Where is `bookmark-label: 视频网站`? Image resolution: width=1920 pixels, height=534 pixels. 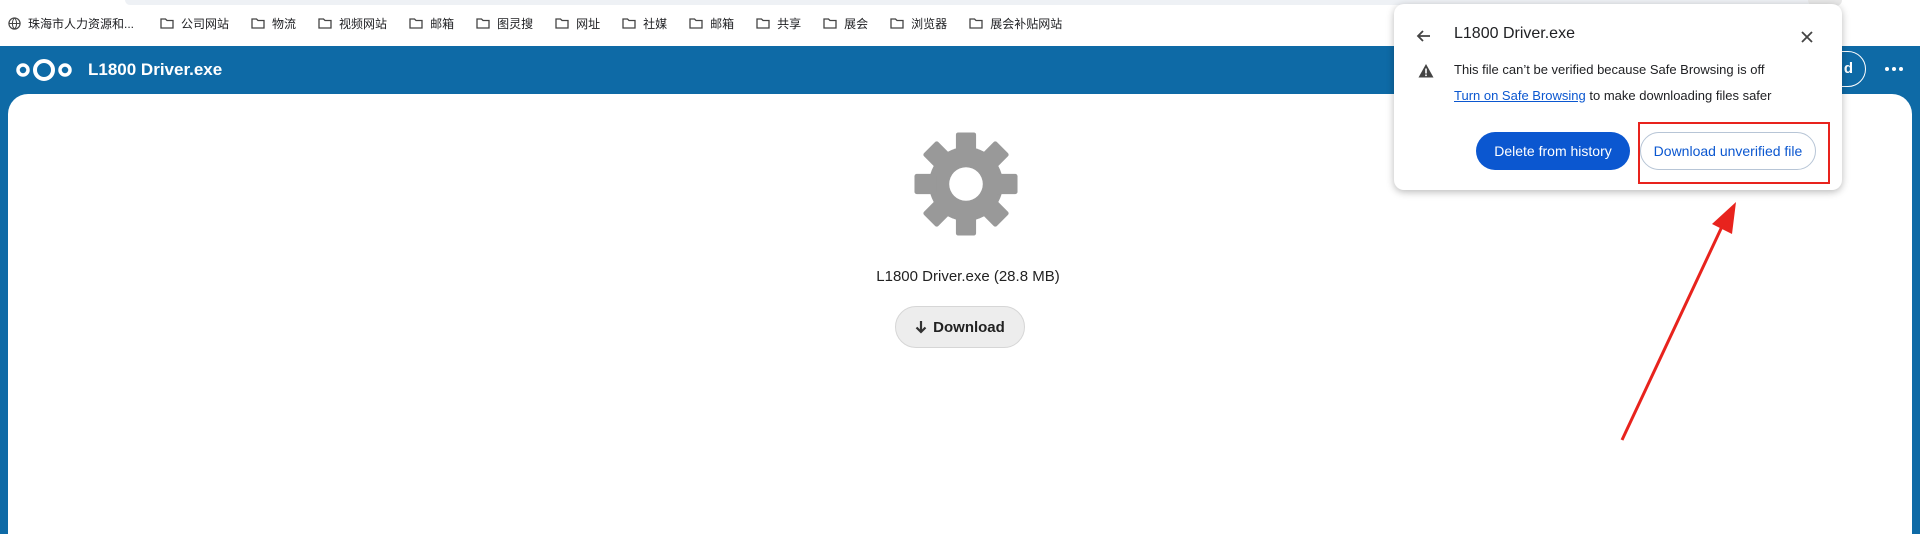 bookmark-label: 视频网站 is located at coordinates (363, 23).